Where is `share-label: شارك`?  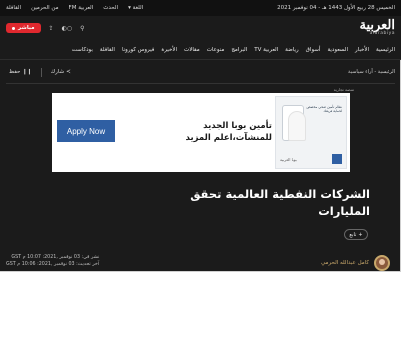 share-label: شارك is located at coordinates (57, 72).